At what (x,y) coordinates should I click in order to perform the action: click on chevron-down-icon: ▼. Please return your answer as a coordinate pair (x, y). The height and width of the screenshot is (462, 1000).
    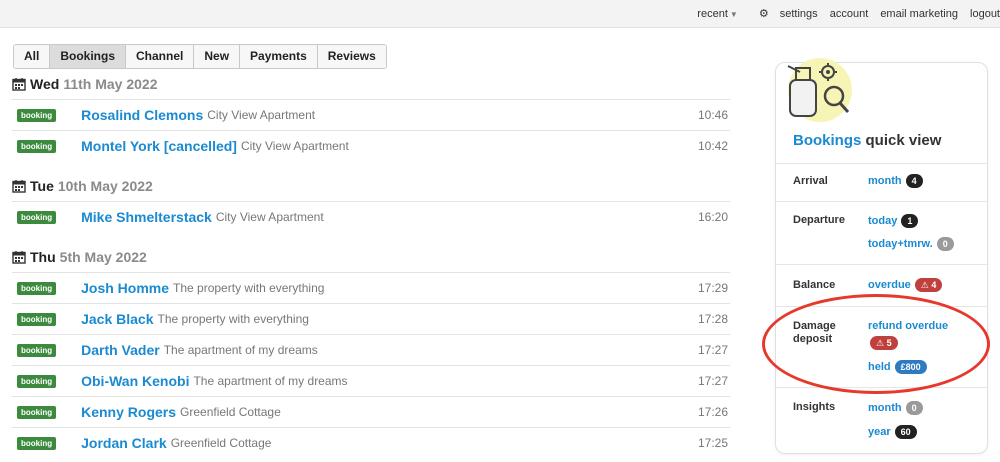
    Looking at the image, I should click on (733, 14).